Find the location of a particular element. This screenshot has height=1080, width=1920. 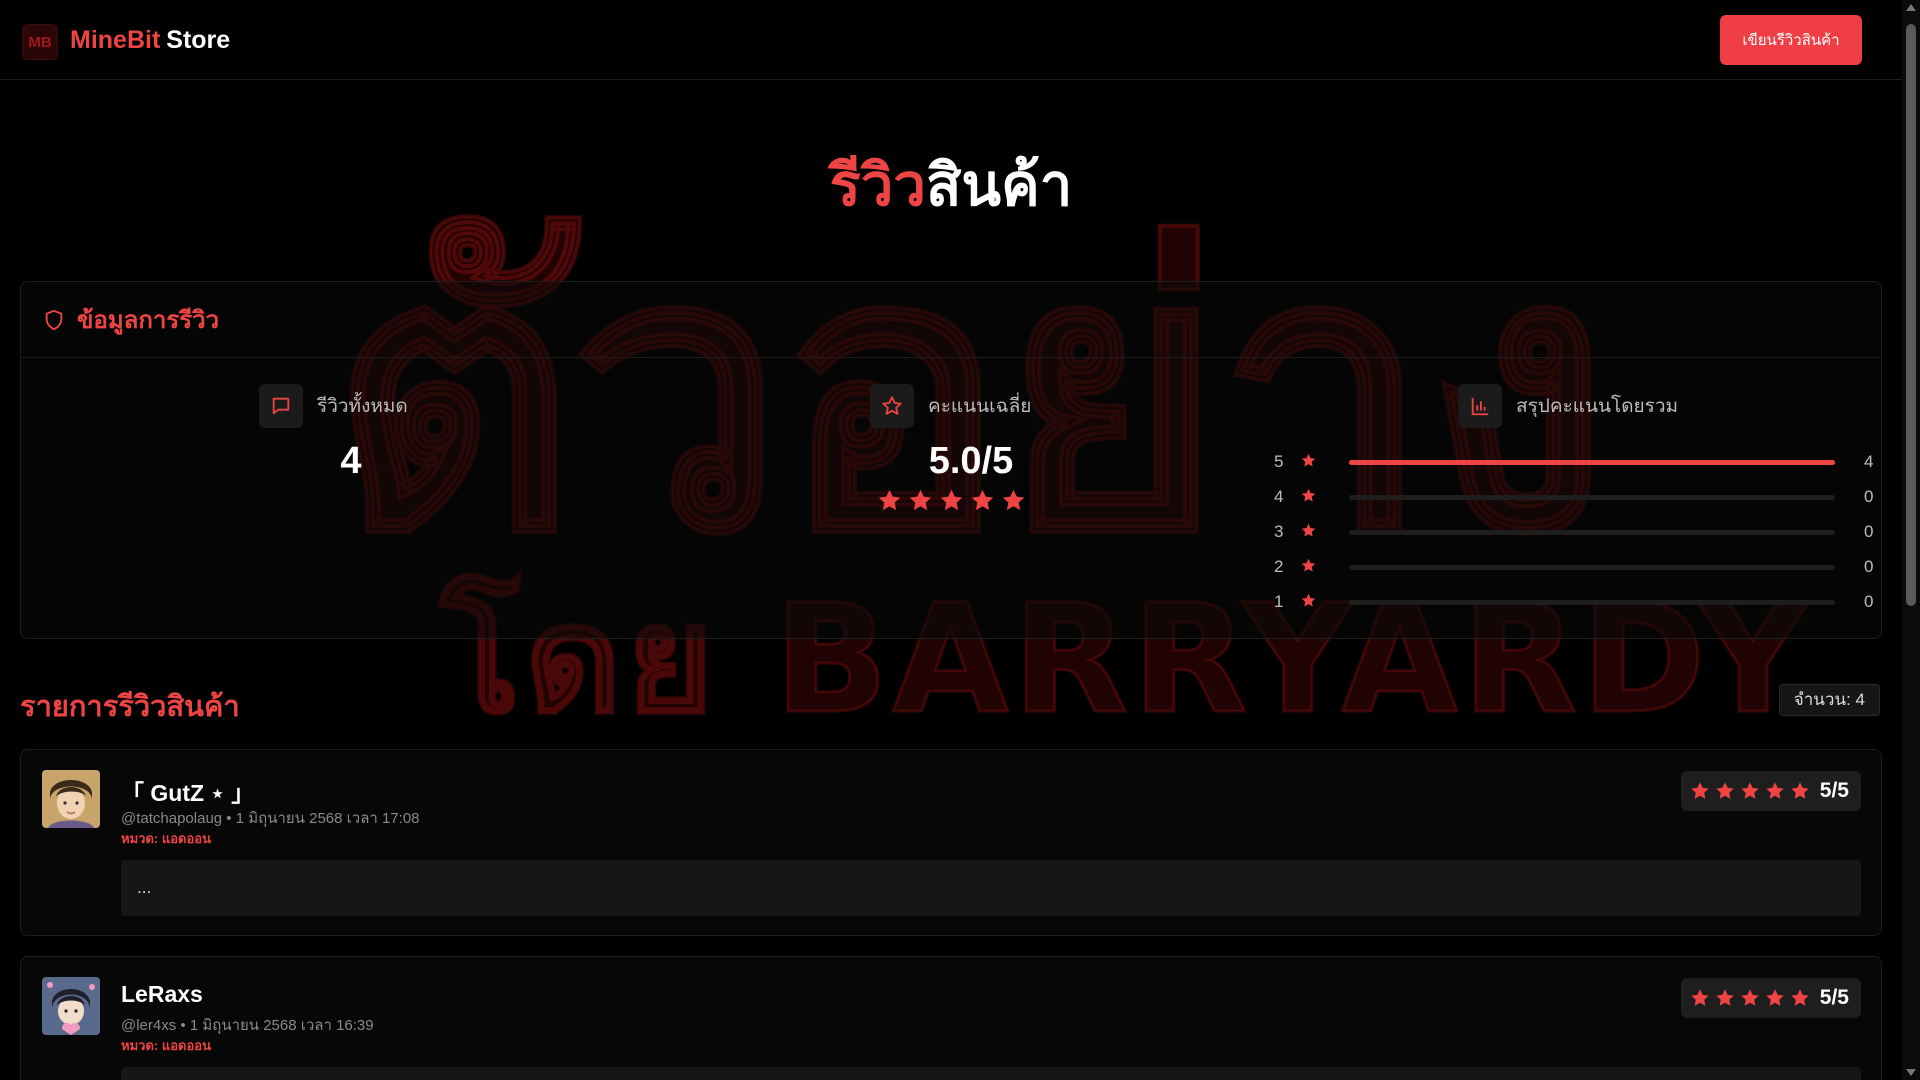

distribution-row: 20 is located at coordinates (1574, 568).